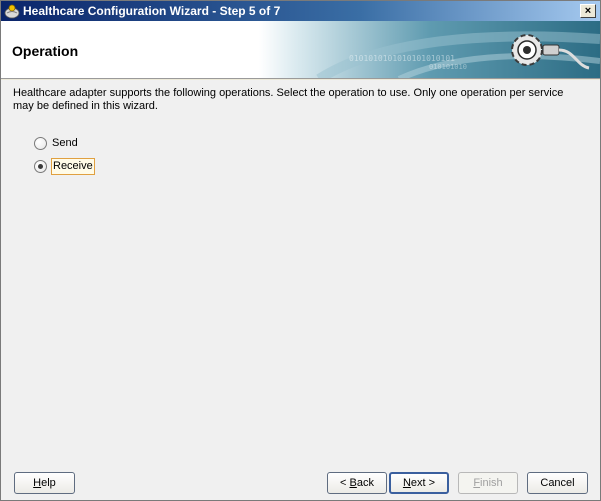 This screenshot has height=501, width=601. I want to click on svg-text: 0101010101010101010101, so click(402, 58).